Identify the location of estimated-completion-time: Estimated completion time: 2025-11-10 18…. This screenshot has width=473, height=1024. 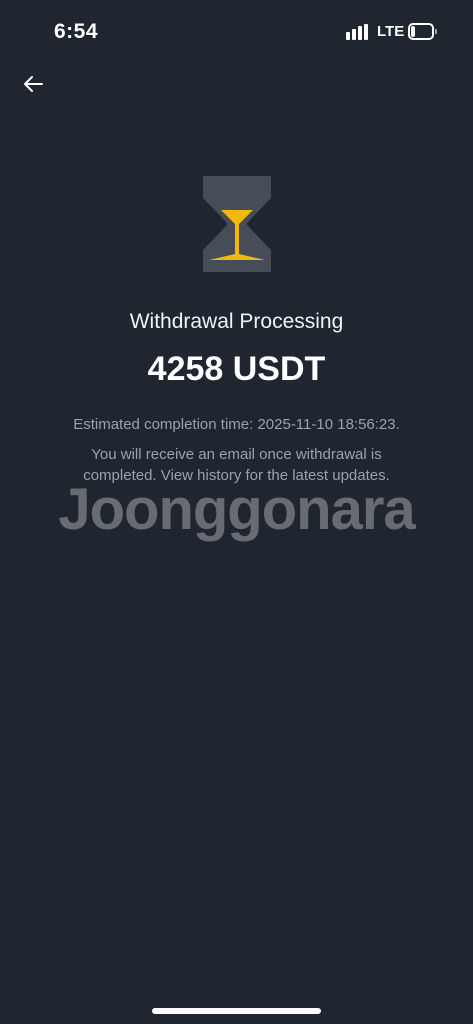
(236, 424).